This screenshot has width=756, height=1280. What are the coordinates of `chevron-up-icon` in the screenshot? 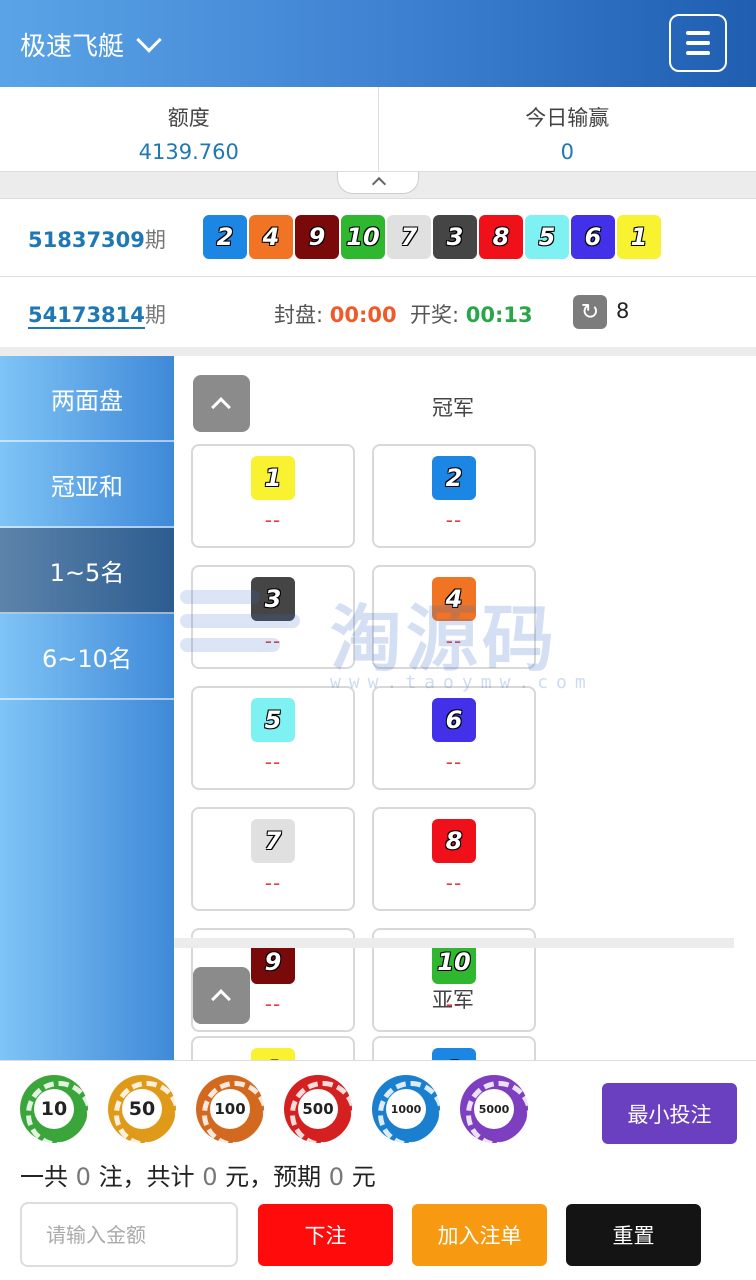 It's located at (379, 184).